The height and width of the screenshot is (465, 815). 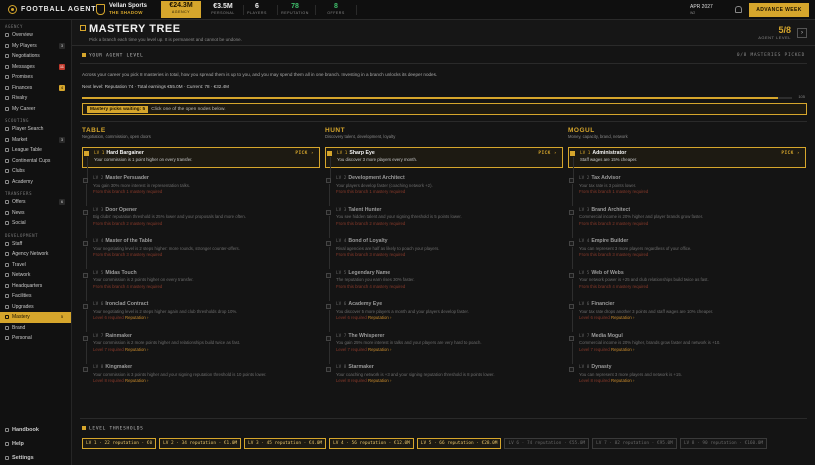 I want to click on sidebar-item-offers: Offers 6, so click(x=35, y=202).